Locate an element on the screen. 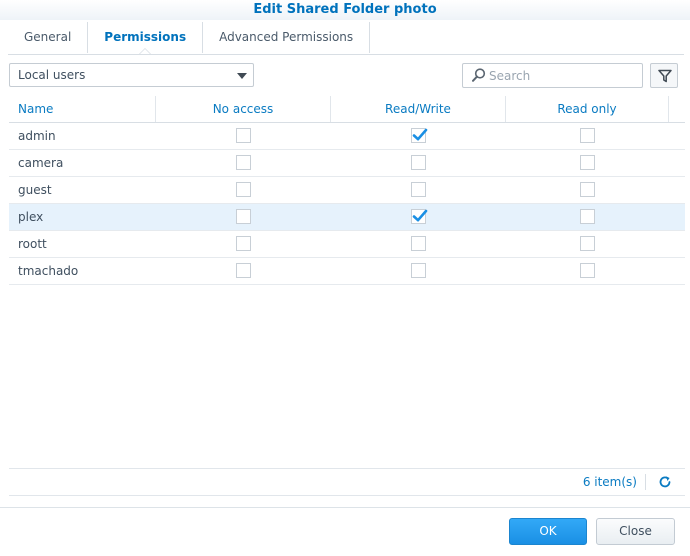  user-name: plex is located at coordinates (31, 217).